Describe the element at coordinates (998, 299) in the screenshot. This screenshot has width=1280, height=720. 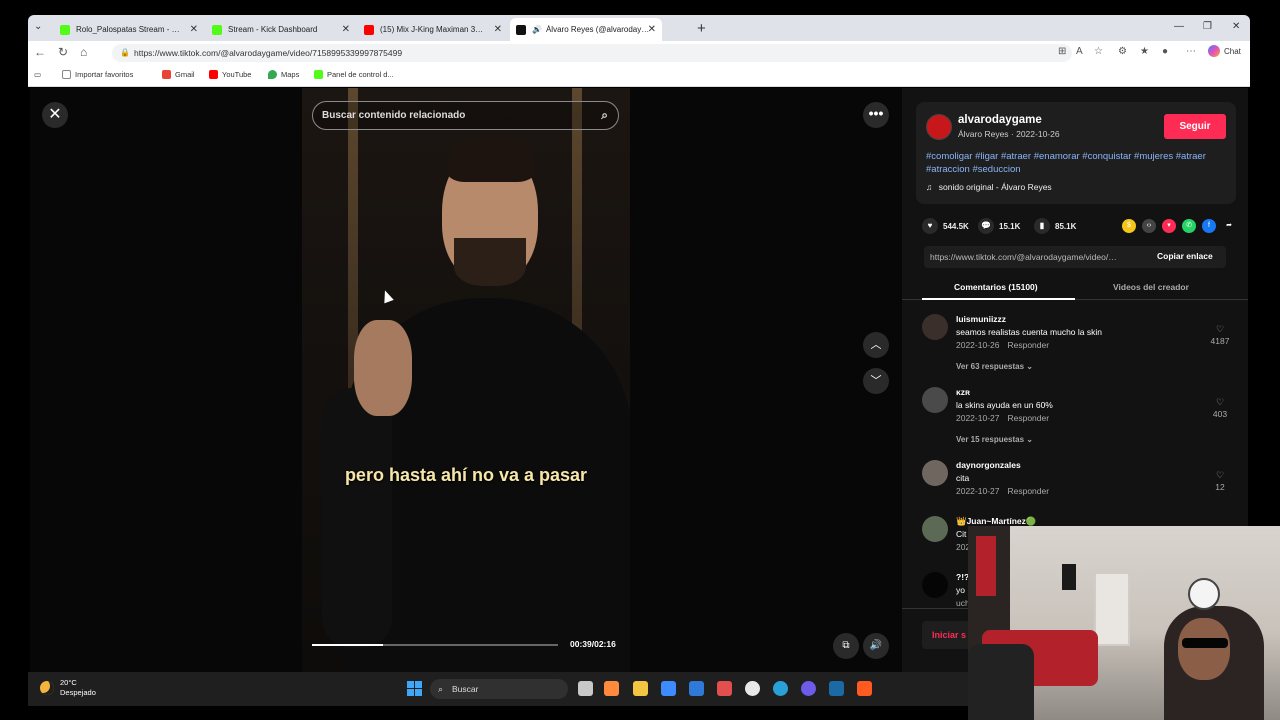
I see `active-tab-indicator` at that location.